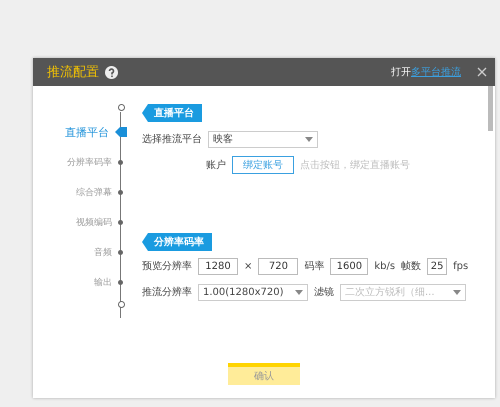 This screenshot has width=500, height=407. Describe the element at coordinates (121, 107) in the screenshot. I see `timeline-start-icon` at that location.